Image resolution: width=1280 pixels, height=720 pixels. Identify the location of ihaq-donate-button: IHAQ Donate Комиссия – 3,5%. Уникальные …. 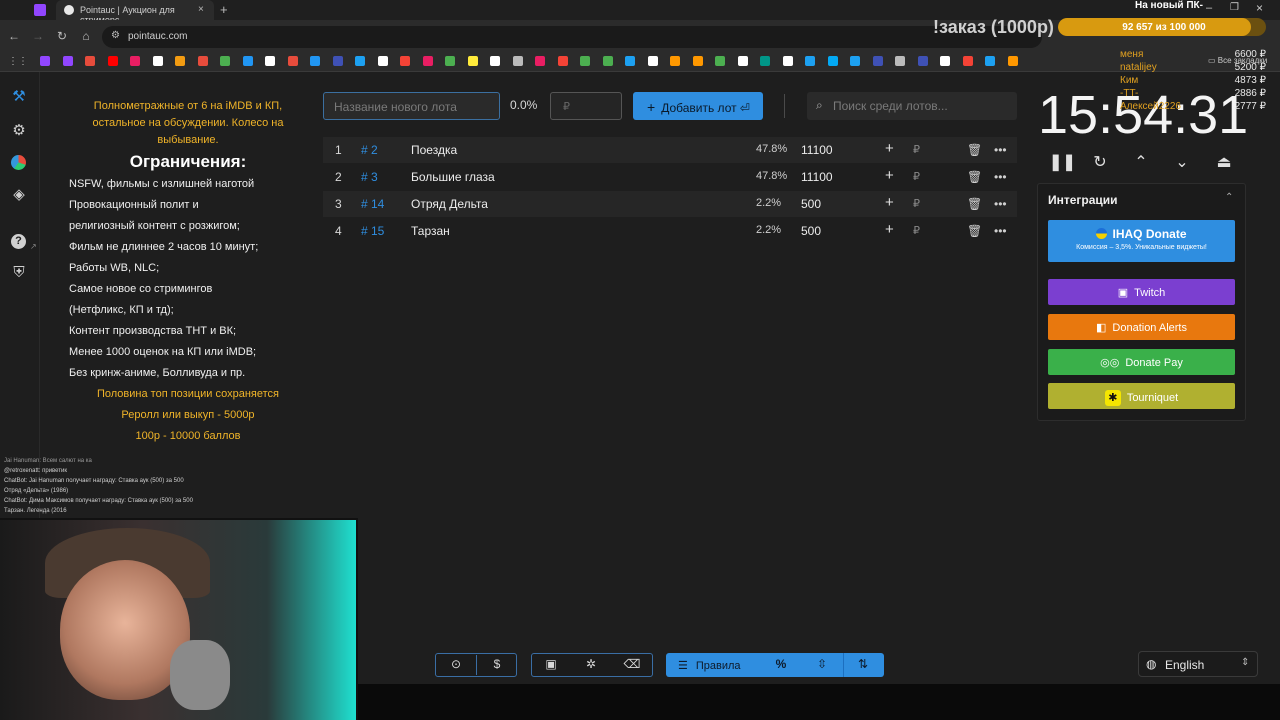
(1141, 241).